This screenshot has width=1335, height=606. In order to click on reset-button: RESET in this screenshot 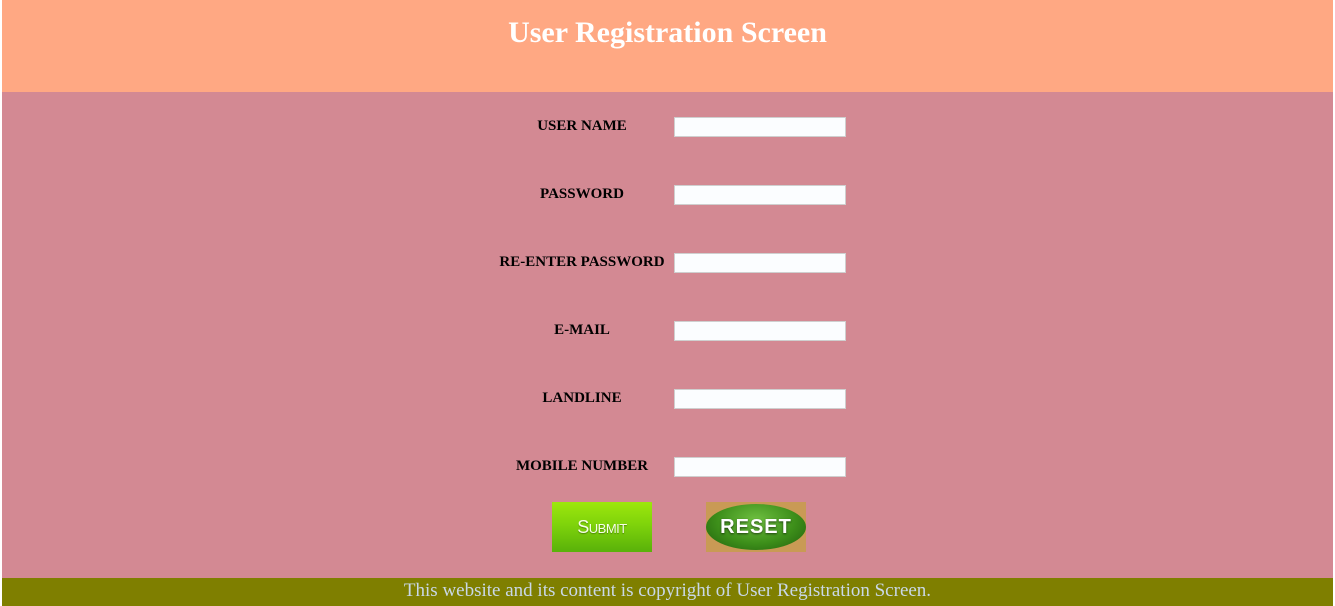, I will do `click(756, 527)`.